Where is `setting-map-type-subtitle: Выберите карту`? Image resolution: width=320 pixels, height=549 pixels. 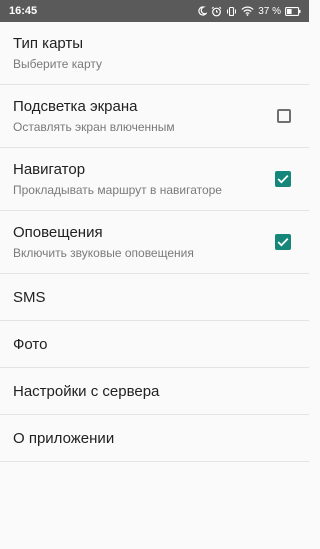
setting-map-type-subtitle: Выберите карту is located at coordinates (58, 64).